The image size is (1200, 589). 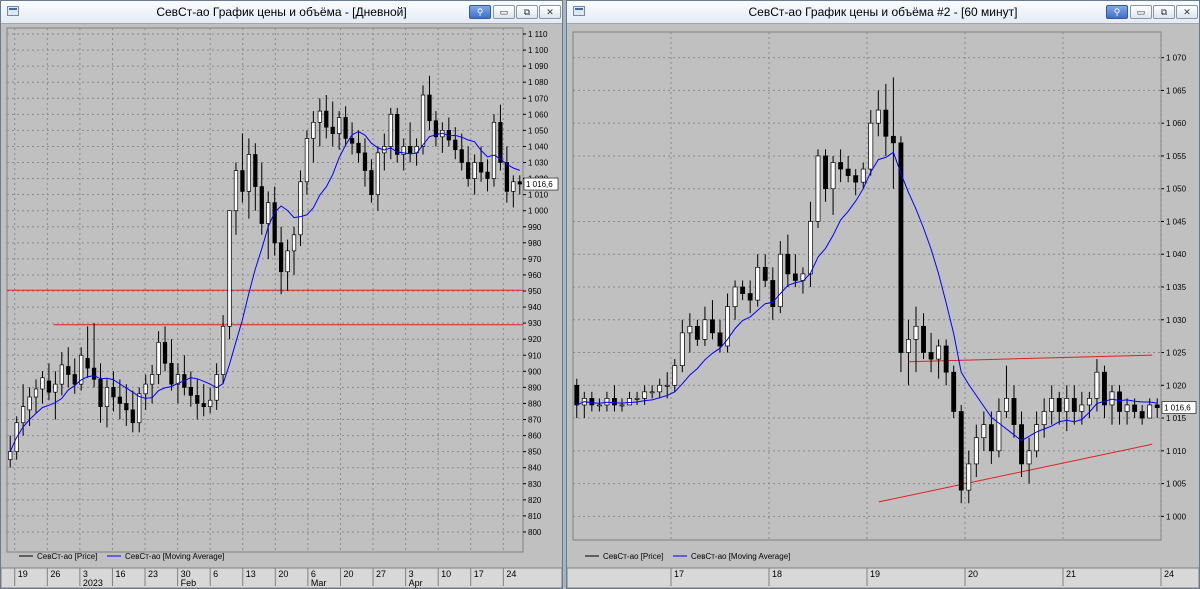 I want to click on x-tick-label: 10, so click(x=446, y=574).